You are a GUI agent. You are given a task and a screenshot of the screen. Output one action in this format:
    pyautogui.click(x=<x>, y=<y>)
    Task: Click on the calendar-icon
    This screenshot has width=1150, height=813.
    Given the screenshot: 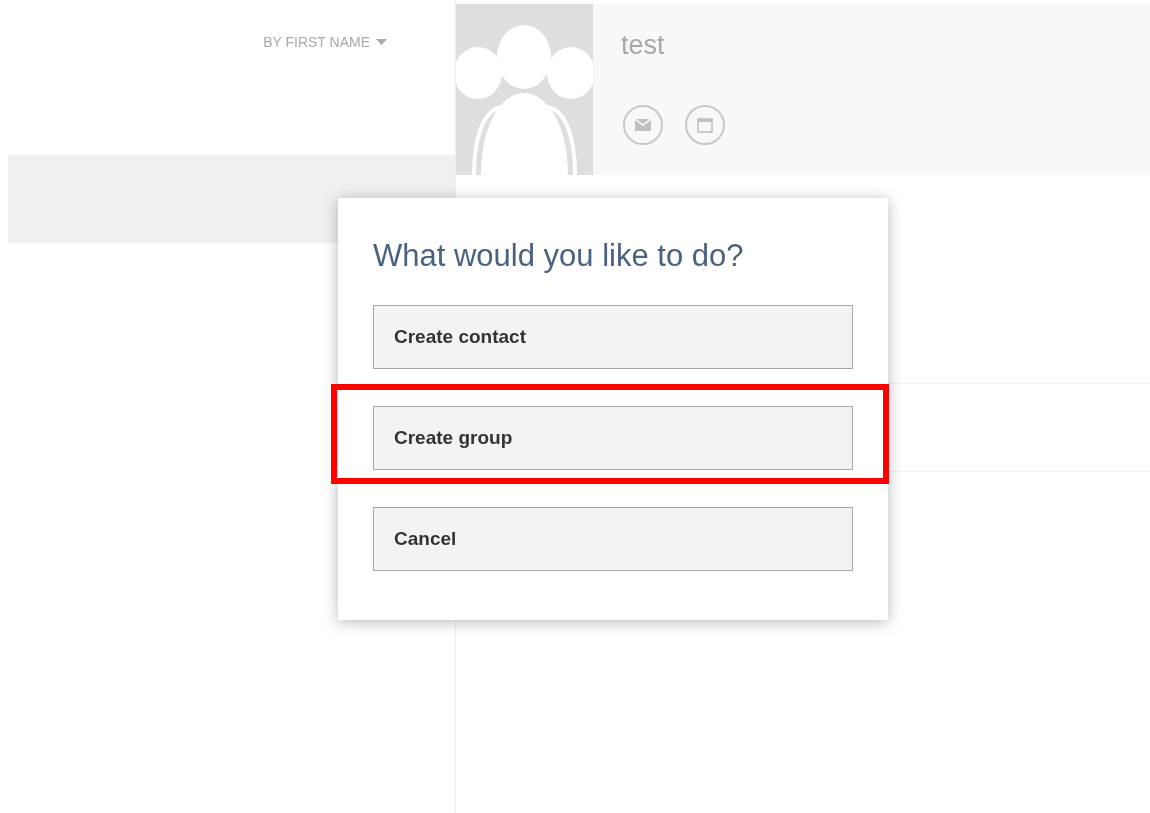 What is the action you would take?
    pyautogui.click(x=705, y=125)
    